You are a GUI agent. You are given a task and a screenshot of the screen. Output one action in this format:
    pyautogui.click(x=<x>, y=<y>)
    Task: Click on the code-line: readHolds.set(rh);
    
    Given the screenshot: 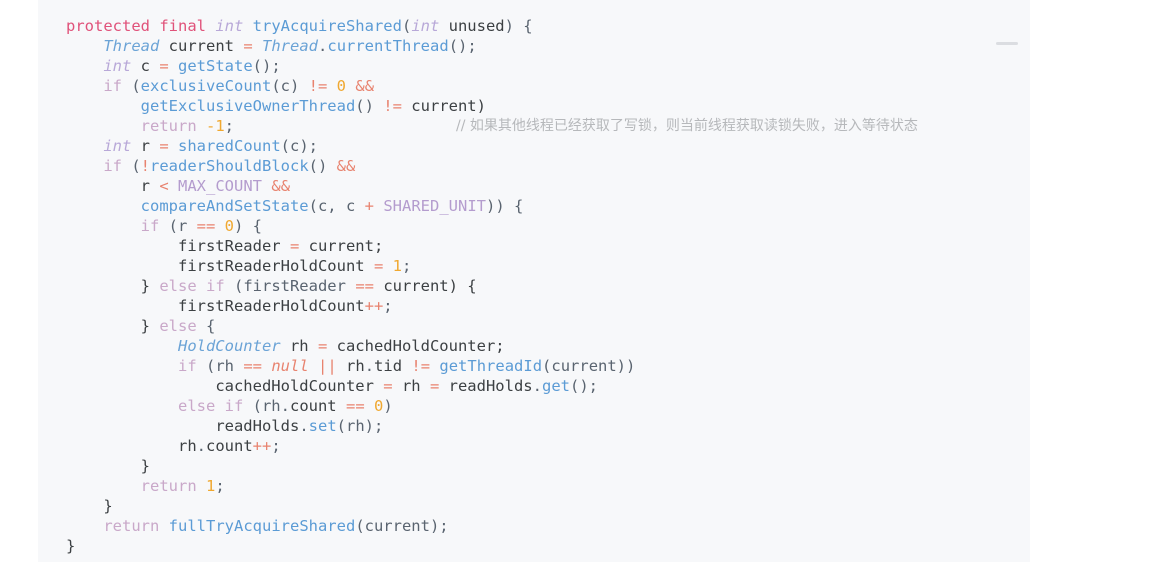 What is the action you would take?
    pyautogui.click(x=336, y=426)
    